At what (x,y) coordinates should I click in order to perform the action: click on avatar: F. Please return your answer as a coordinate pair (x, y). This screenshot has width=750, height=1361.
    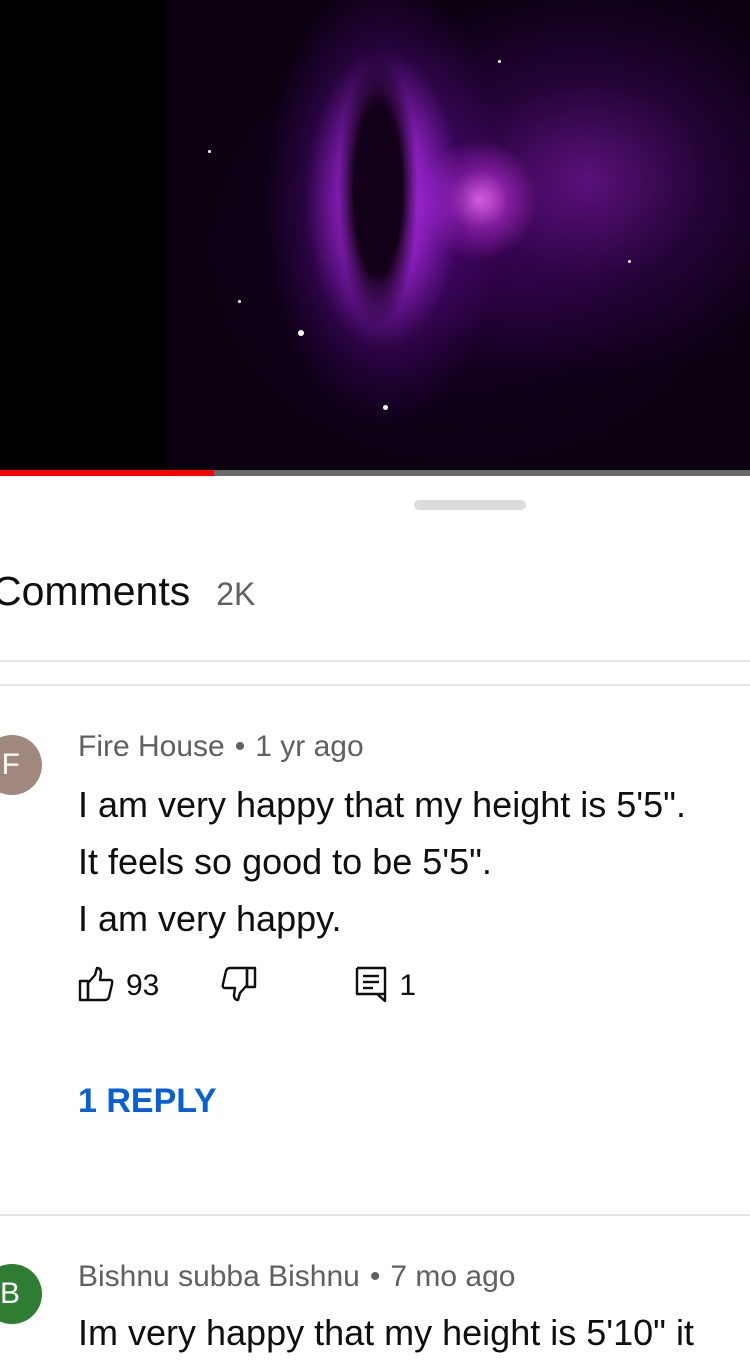
    Looking at the image, I should click on (21, 765).